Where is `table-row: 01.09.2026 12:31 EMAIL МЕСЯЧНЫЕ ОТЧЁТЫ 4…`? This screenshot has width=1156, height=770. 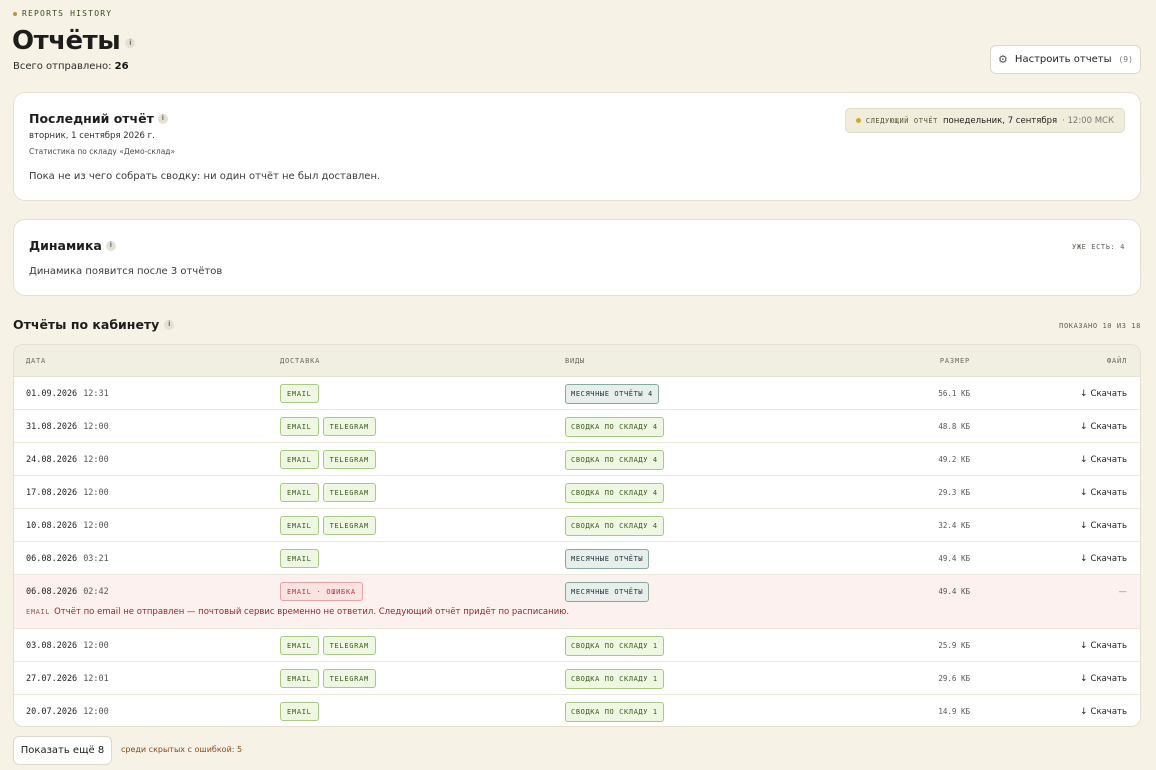
table-row: 01.09.2026 12:31 EMAIL МЕСЯЧНЫЕ ОТЧЁТЫ 4… is located at coordinates (577, 393).